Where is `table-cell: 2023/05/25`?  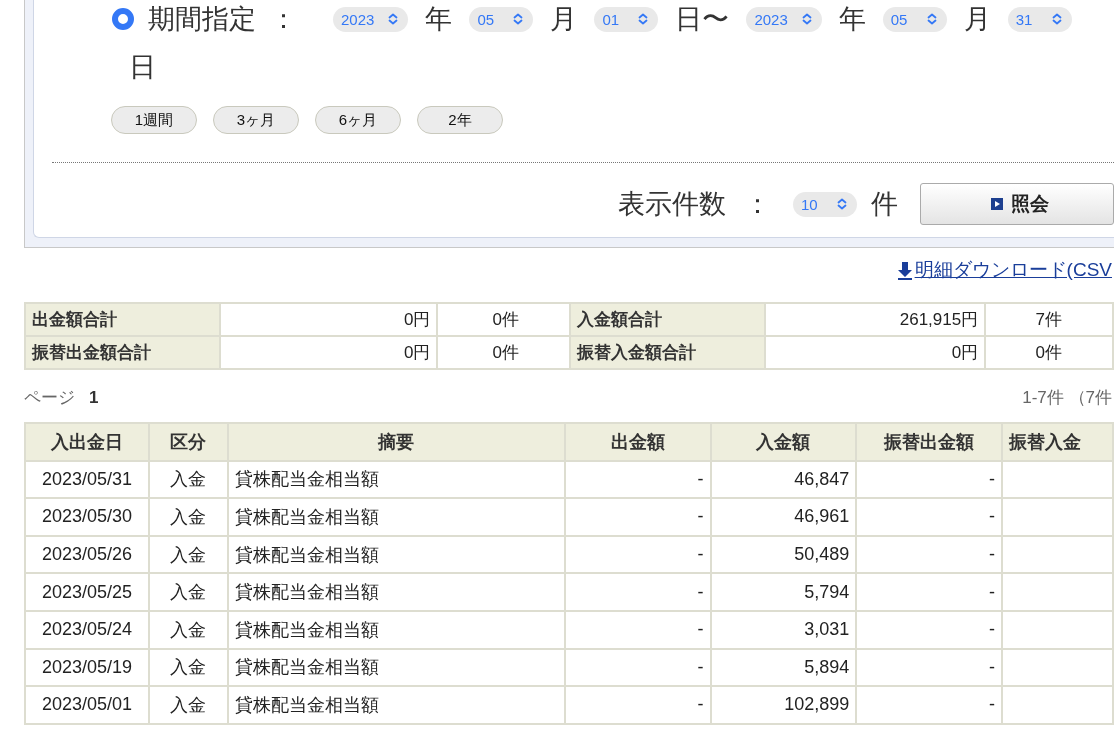
table-cell: 2023/05/25 is located at coordinates (87, 592).